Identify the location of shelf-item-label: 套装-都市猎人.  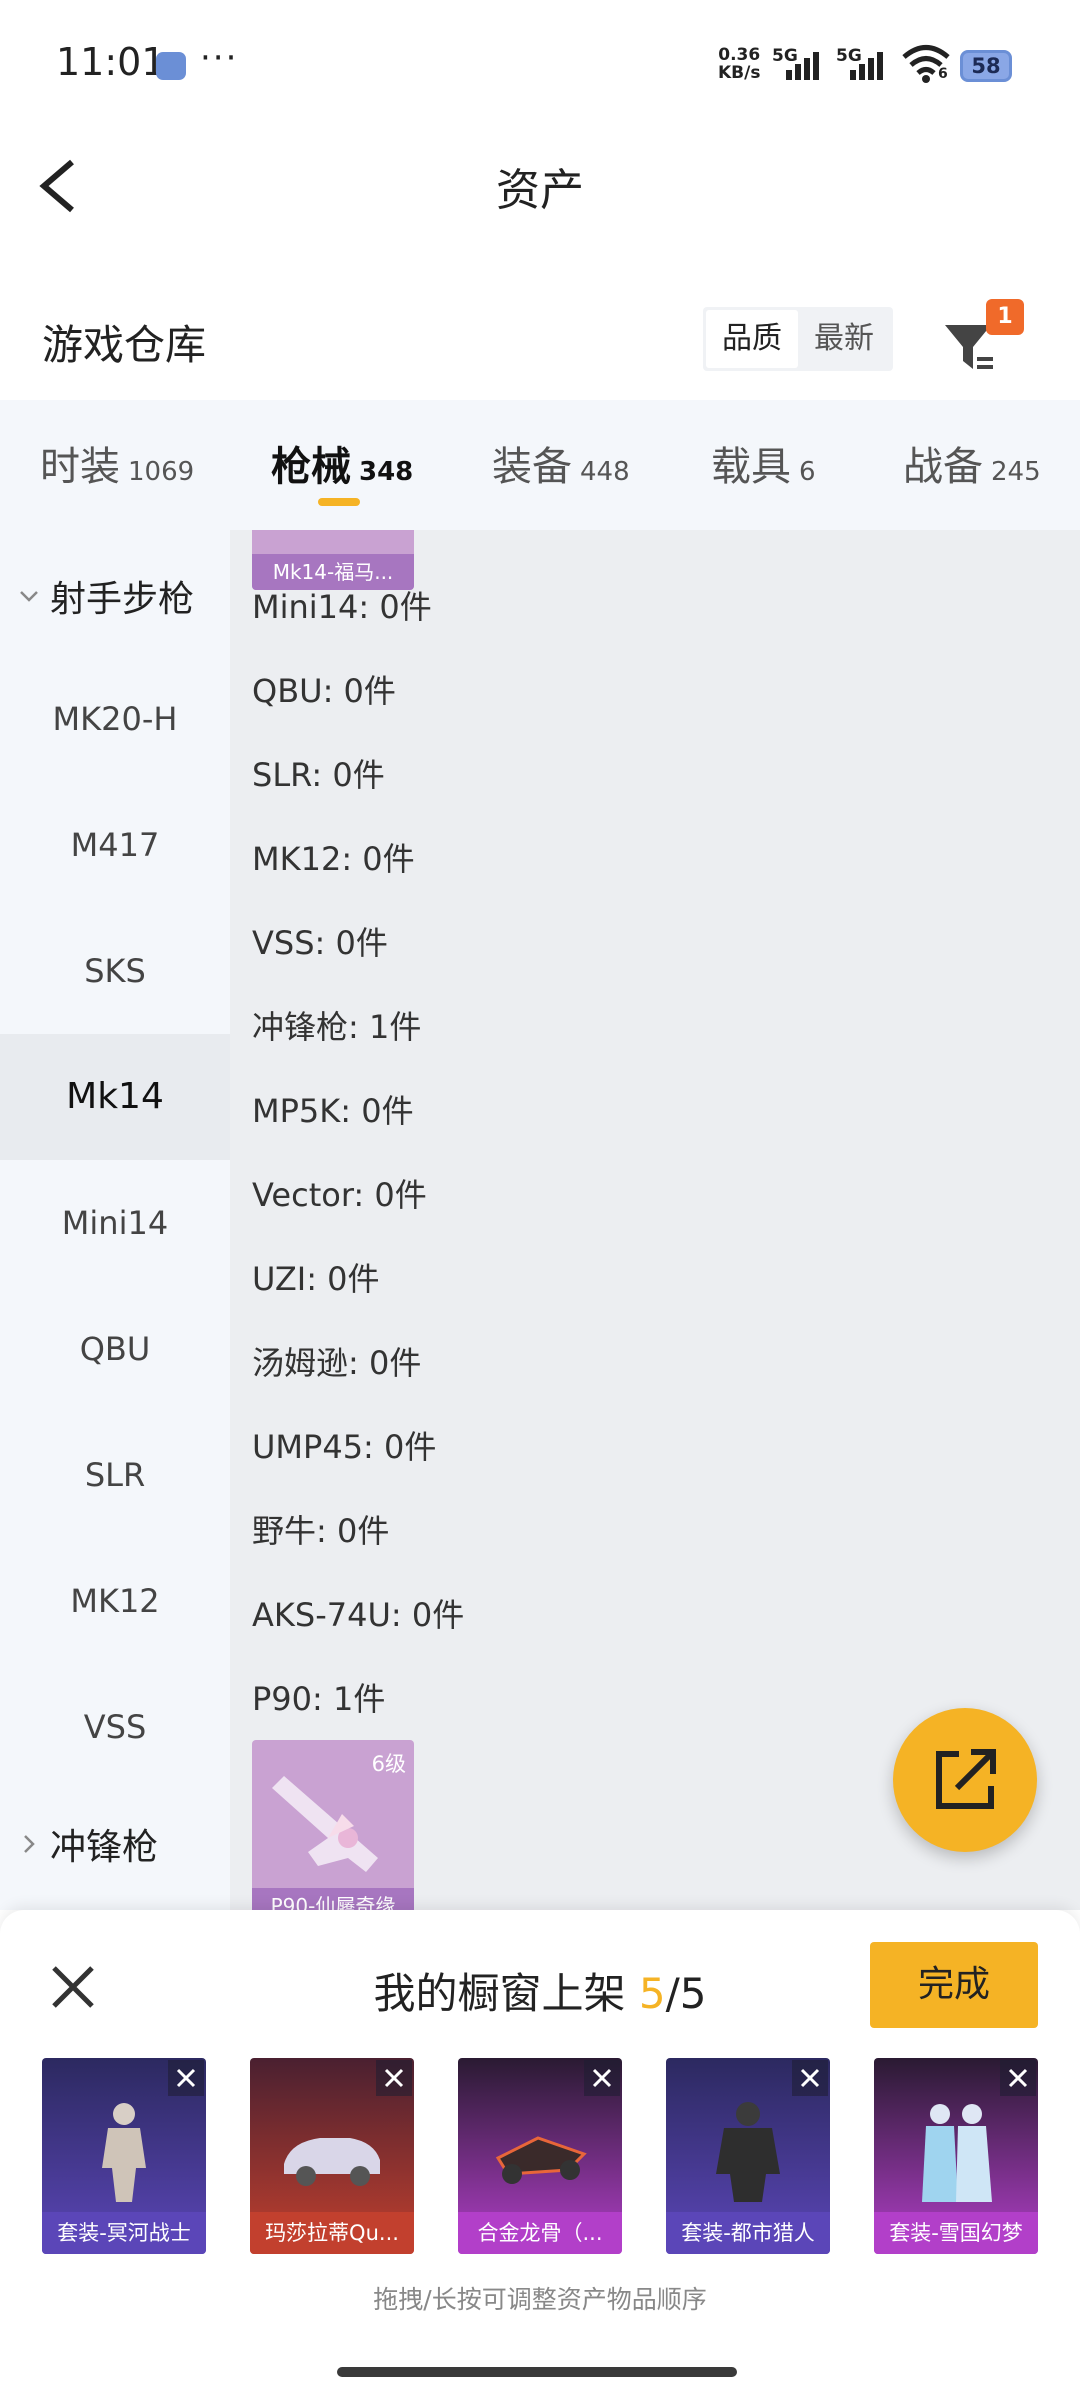
(748, 2233).